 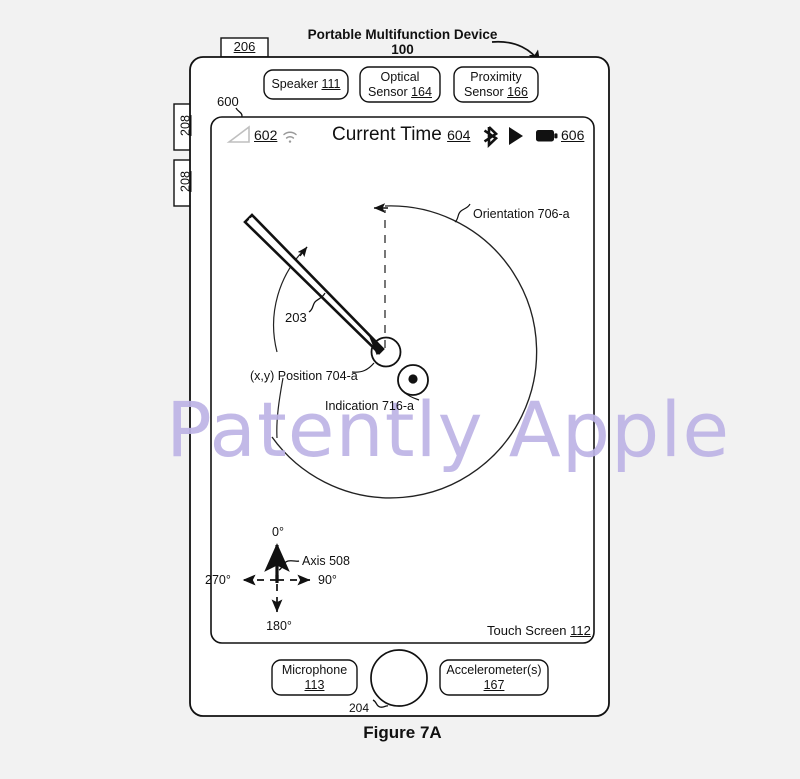 I want to click on side-button-upper-label-wrap: 208, so click(x=186, y=126).